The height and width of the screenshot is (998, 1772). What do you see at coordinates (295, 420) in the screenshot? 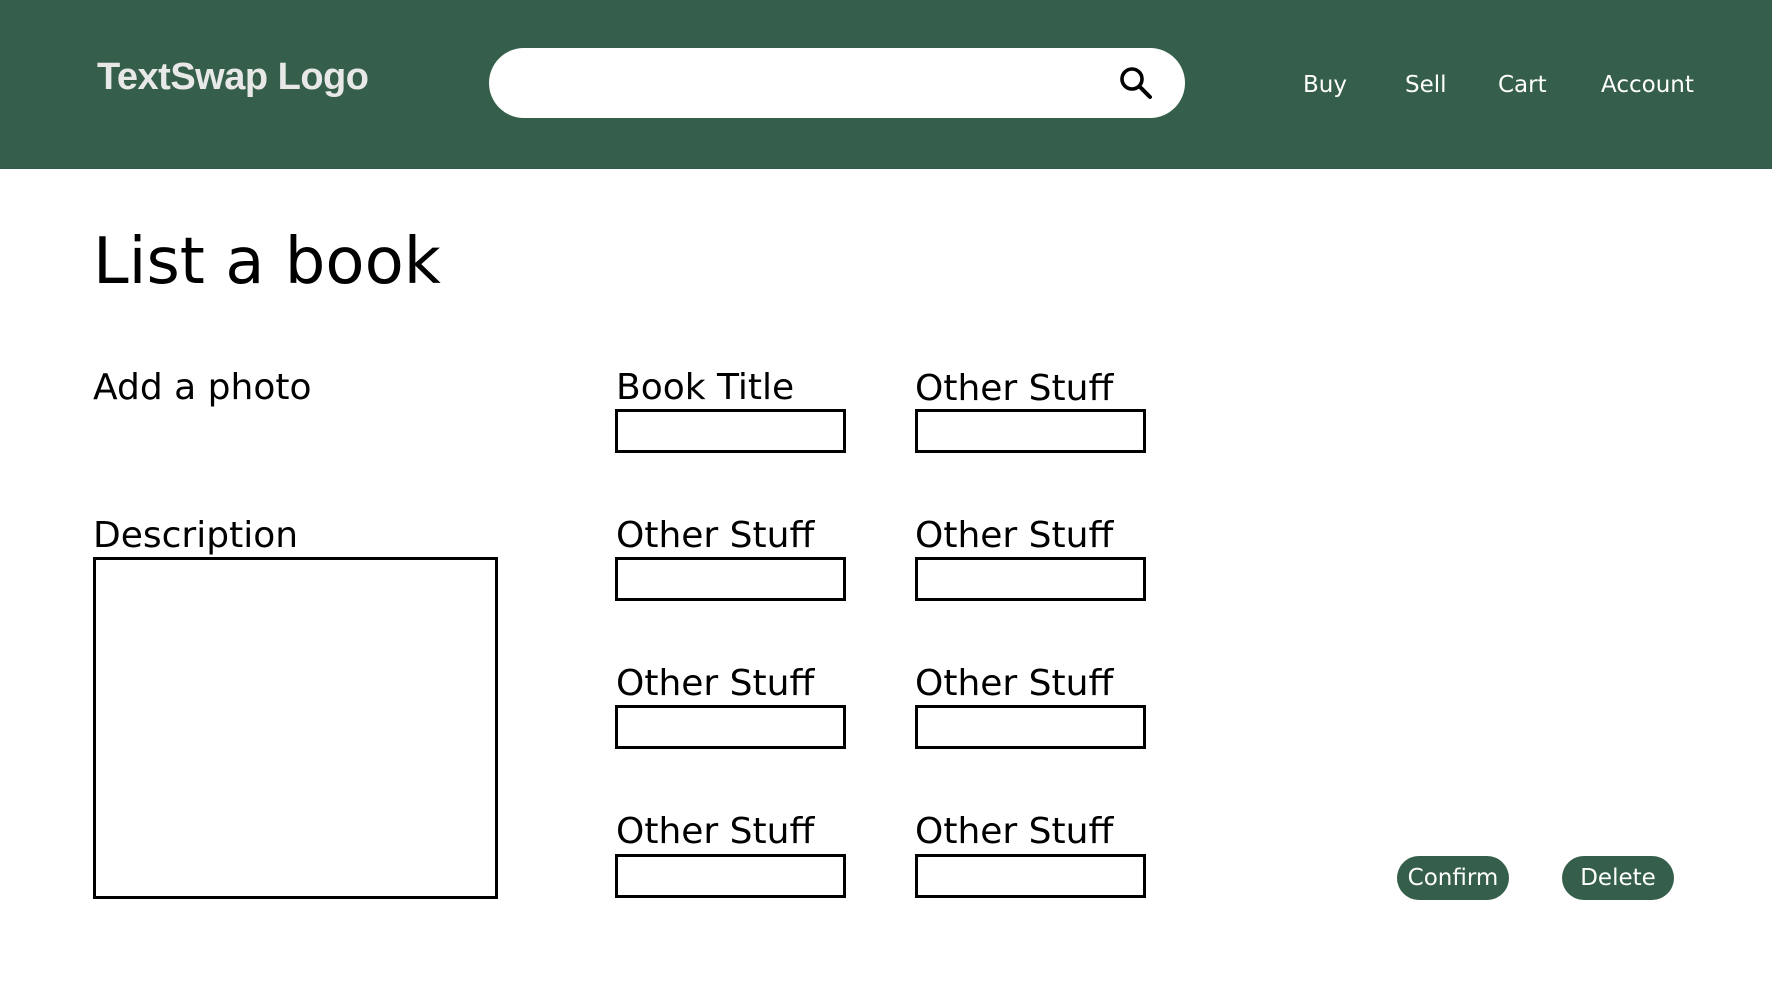
I see `photo-upload-area` at bounding box center [295, 420].